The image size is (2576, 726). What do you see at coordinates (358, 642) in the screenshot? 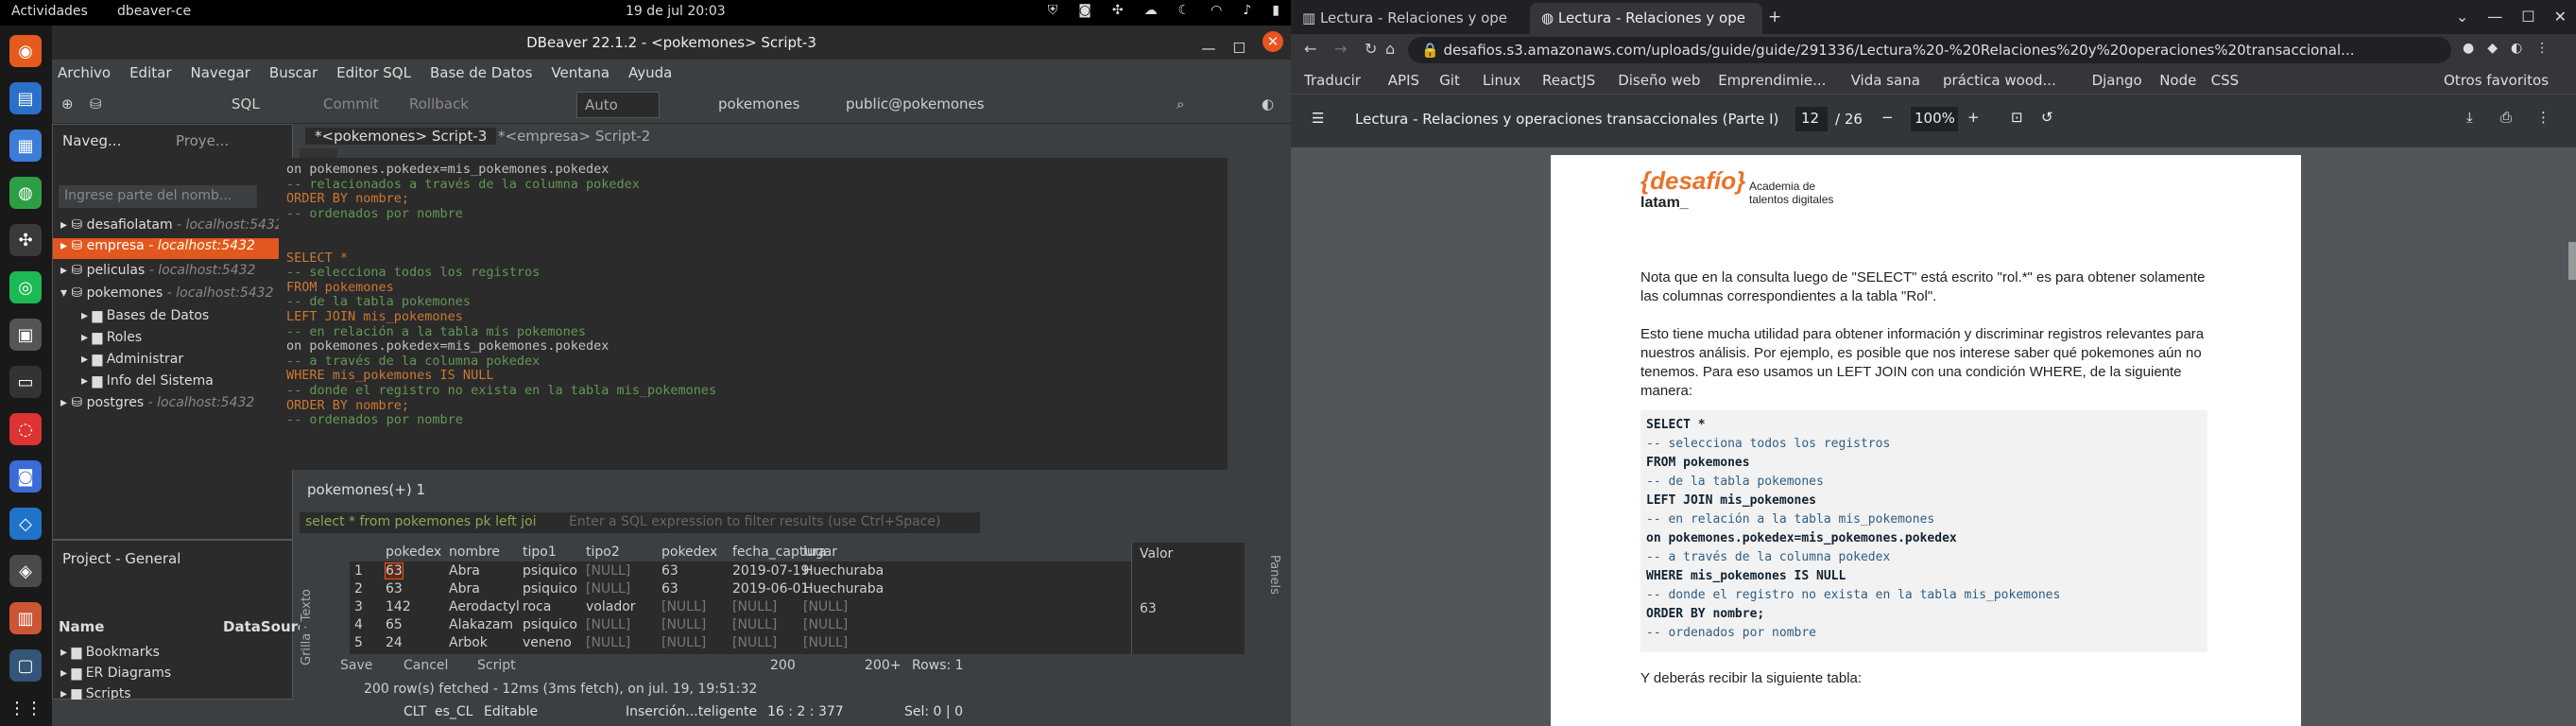
I see `grid-cell: 5` at bounding box center [358, 642].